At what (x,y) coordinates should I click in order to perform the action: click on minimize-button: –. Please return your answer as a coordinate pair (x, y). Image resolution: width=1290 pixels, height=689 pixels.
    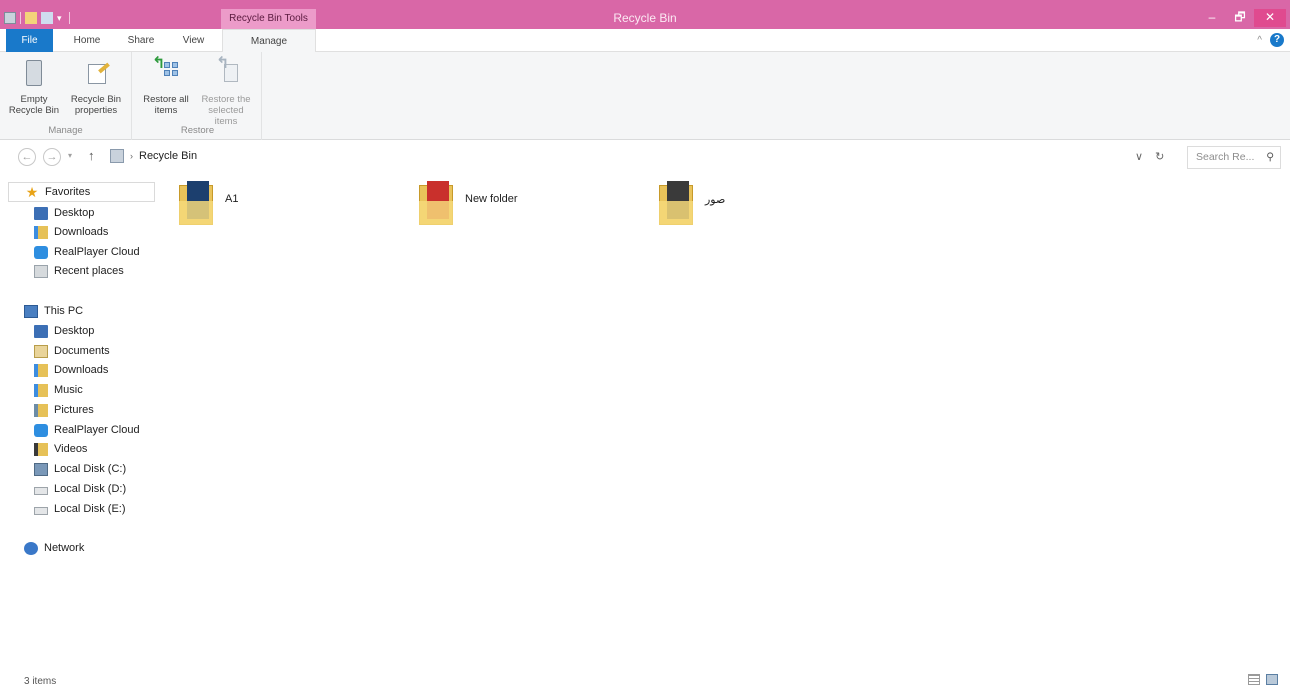
    Looking at the image, I should click on (1212, 18).